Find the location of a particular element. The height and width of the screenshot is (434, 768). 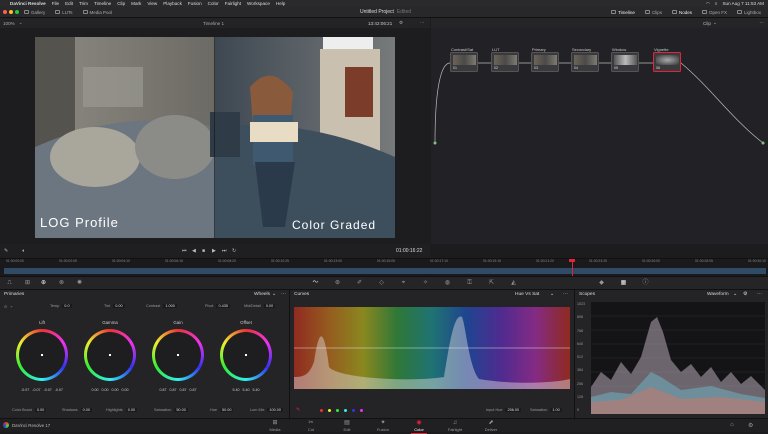

shadows-value: 0.00 is located at coordinates (86, 410).